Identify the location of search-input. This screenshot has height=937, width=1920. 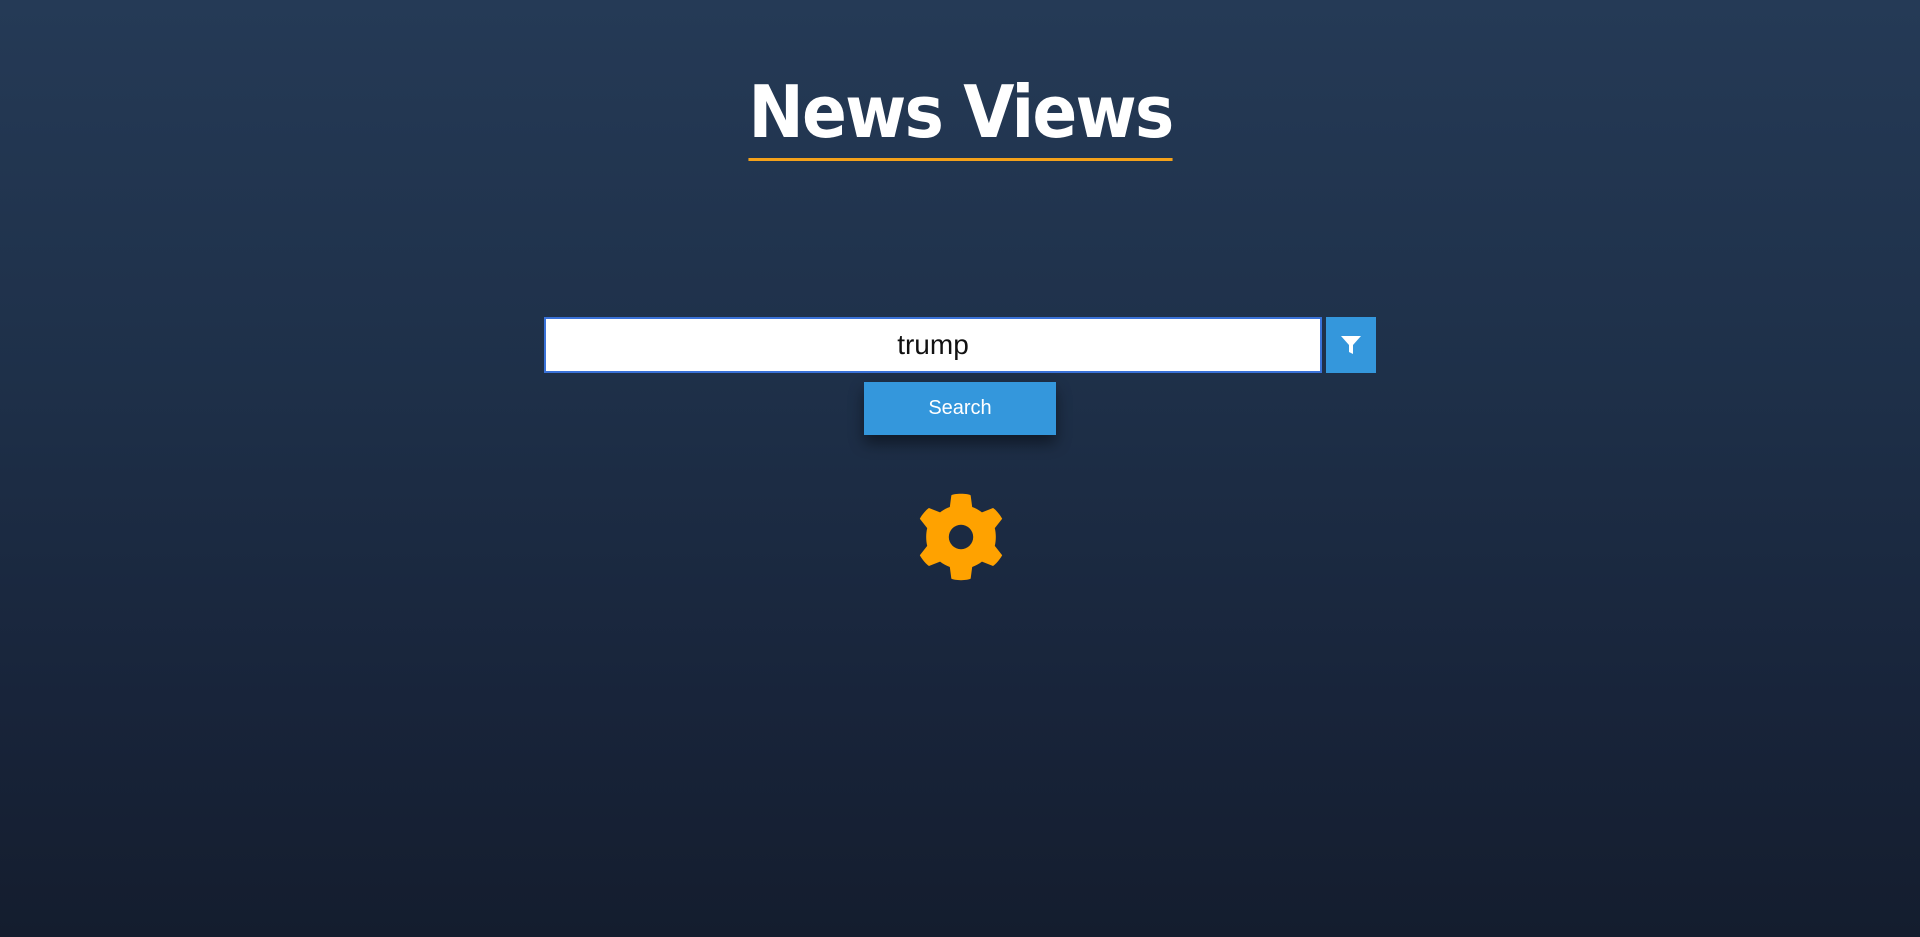
(933, 345).